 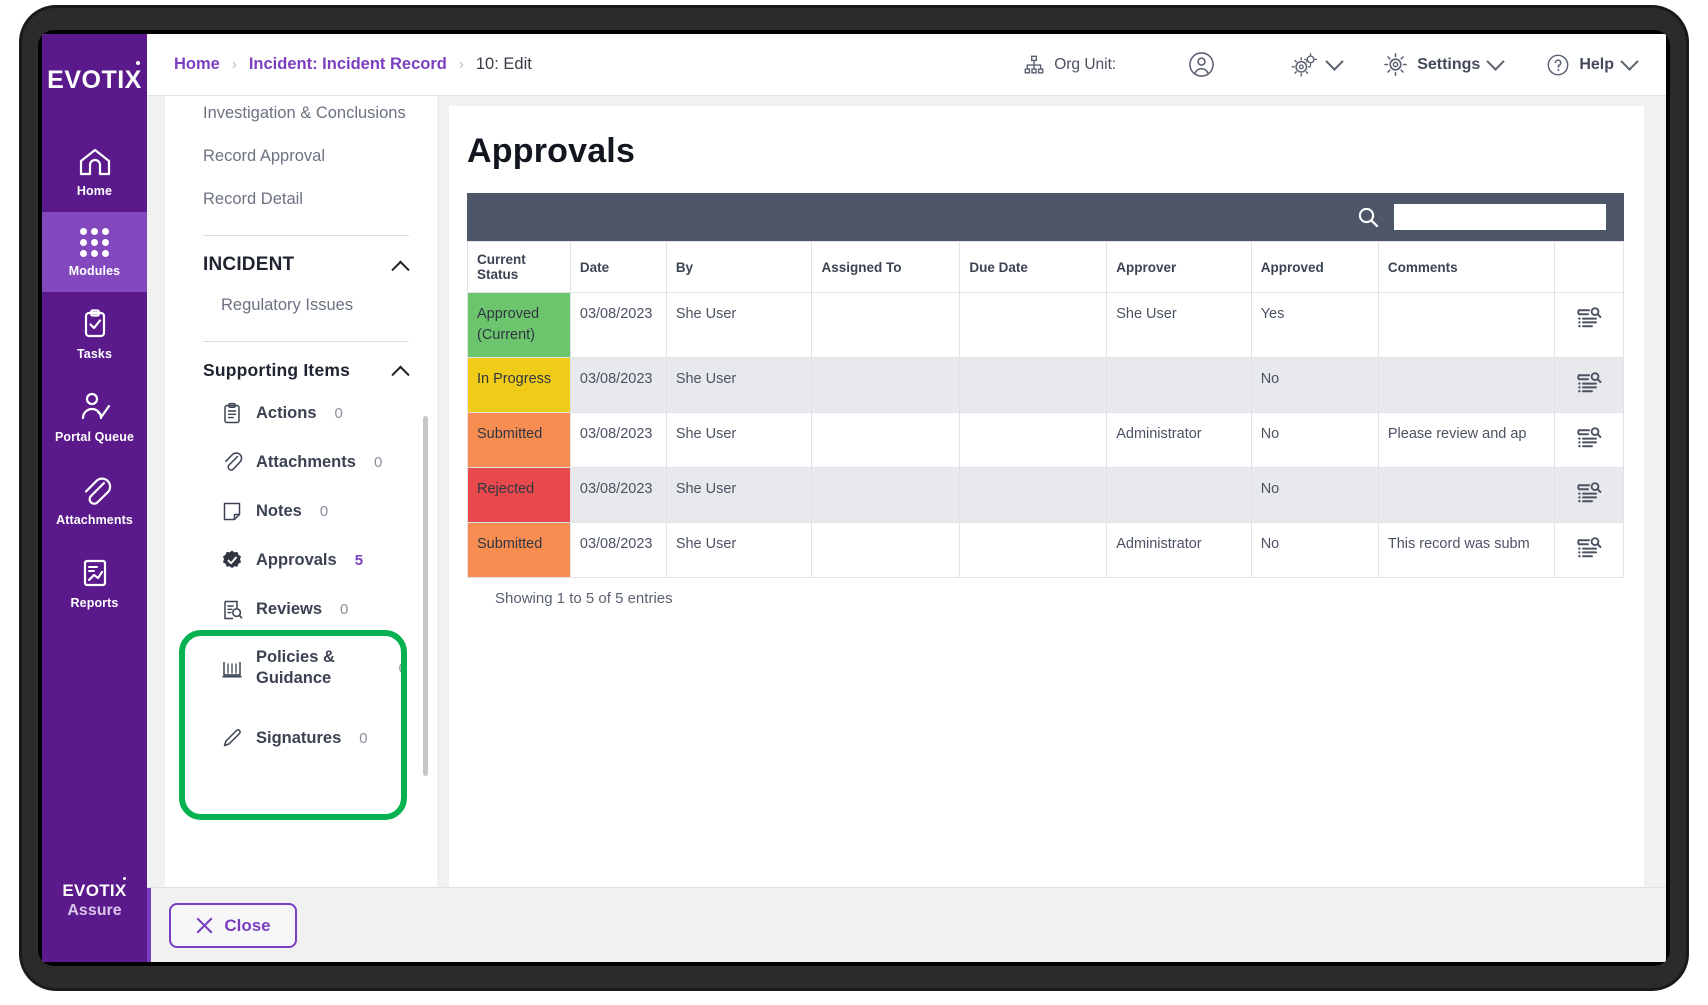 I want to click on col-actions, so click(x=1589, y=267).